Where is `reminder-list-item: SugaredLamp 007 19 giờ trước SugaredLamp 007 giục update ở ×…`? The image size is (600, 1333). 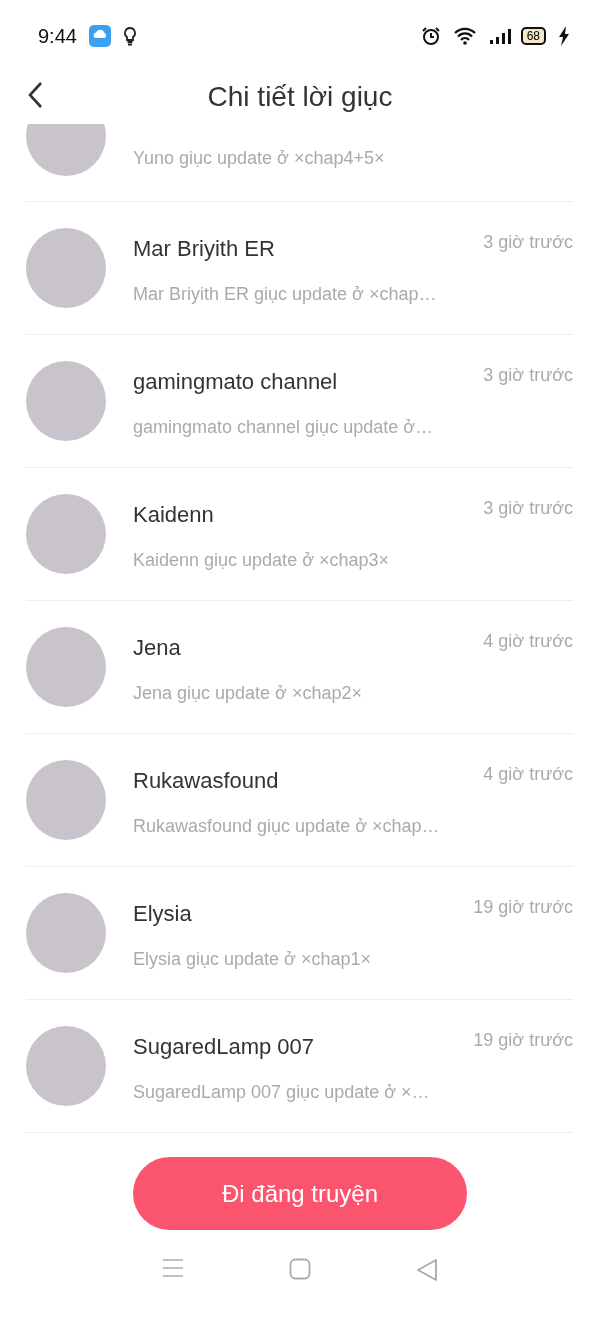
reminder-list-item: SugaredLamp 007 19 giờ trước SugaredLamp 007 giục update ở ×… is located at coordinates (299, 1066).